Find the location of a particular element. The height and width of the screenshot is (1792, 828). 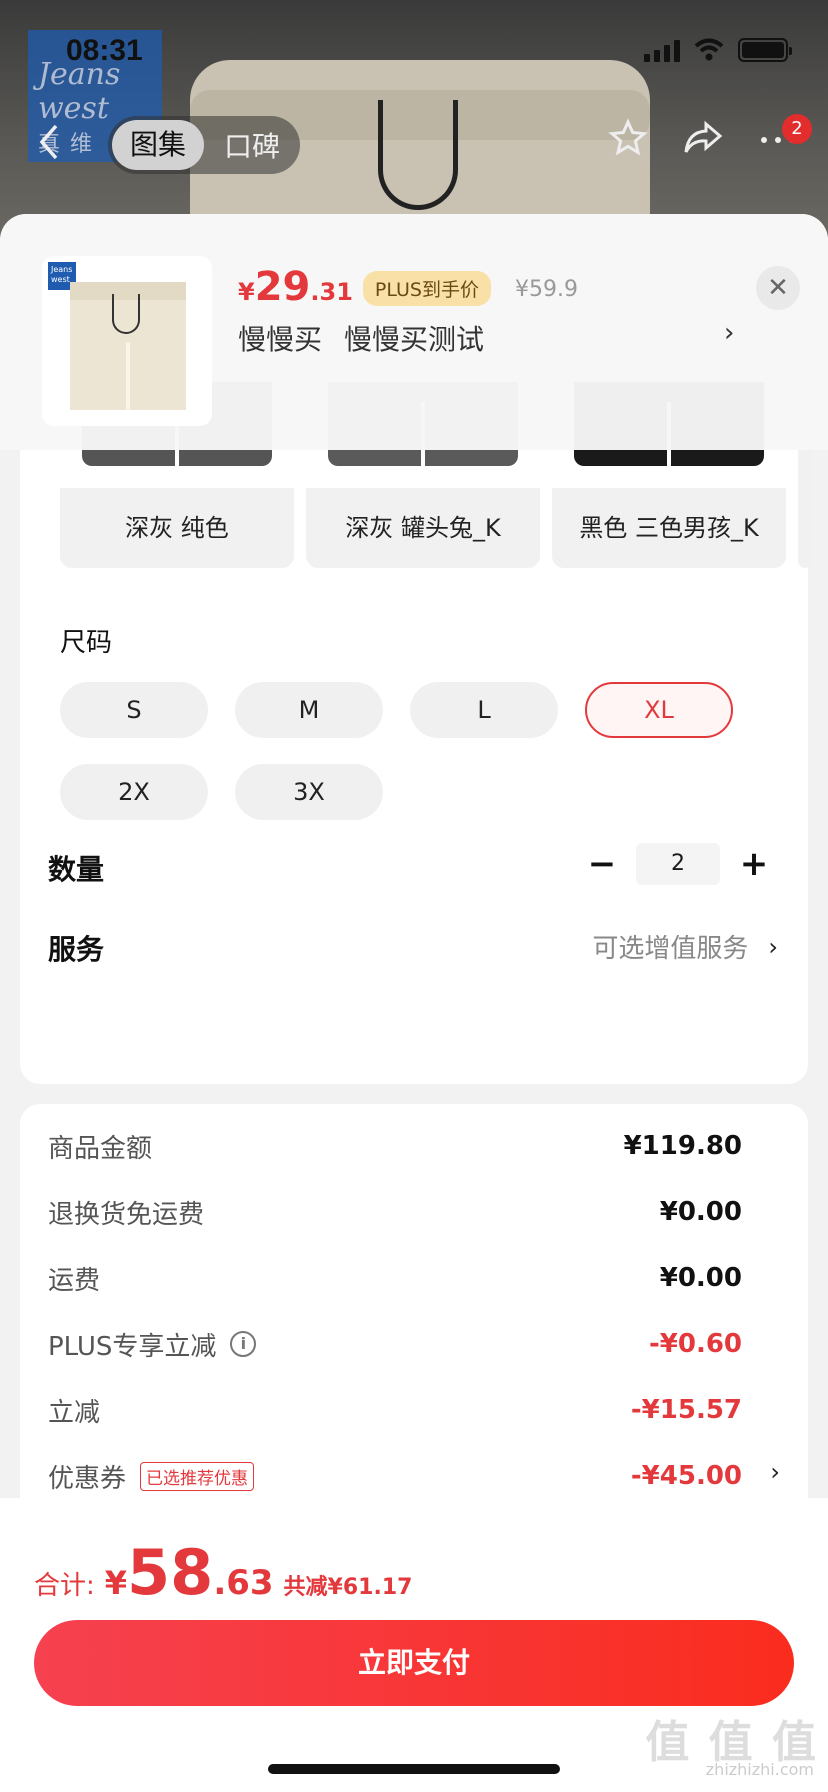

breakdown-row: 商品金额 ¥119.80 is located at coordinates (395, 1146).